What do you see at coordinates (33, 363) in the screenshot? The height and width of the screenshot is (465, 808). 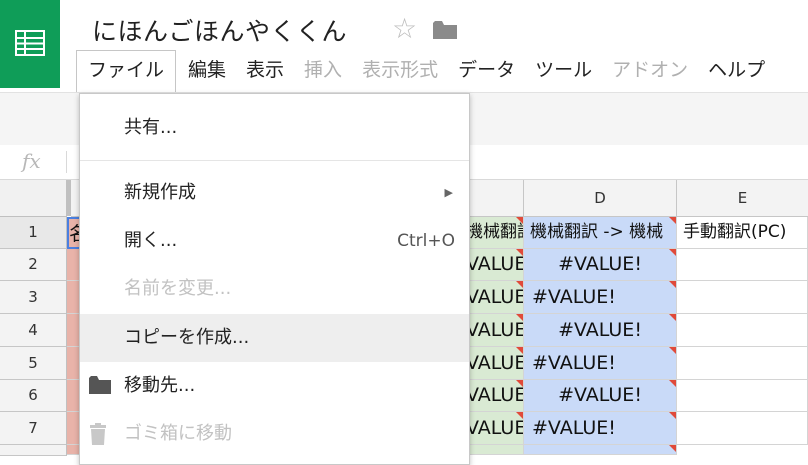 I see `row-header-5: 5` at bounding box center [33, 363].